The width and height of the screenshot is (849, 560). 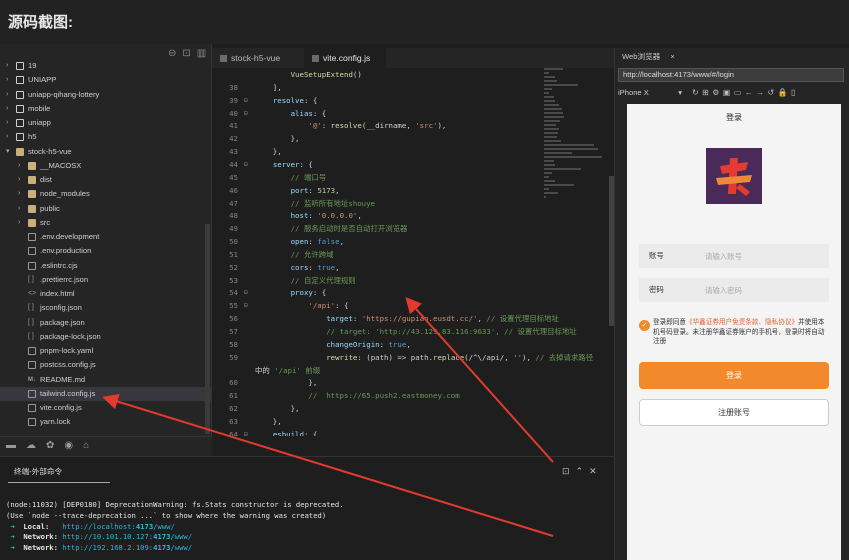 What do you see at coordinates (583, 471) in the screenshot?
I see `chevron-up-icon: ⌃` at bounding box center [583, 471].